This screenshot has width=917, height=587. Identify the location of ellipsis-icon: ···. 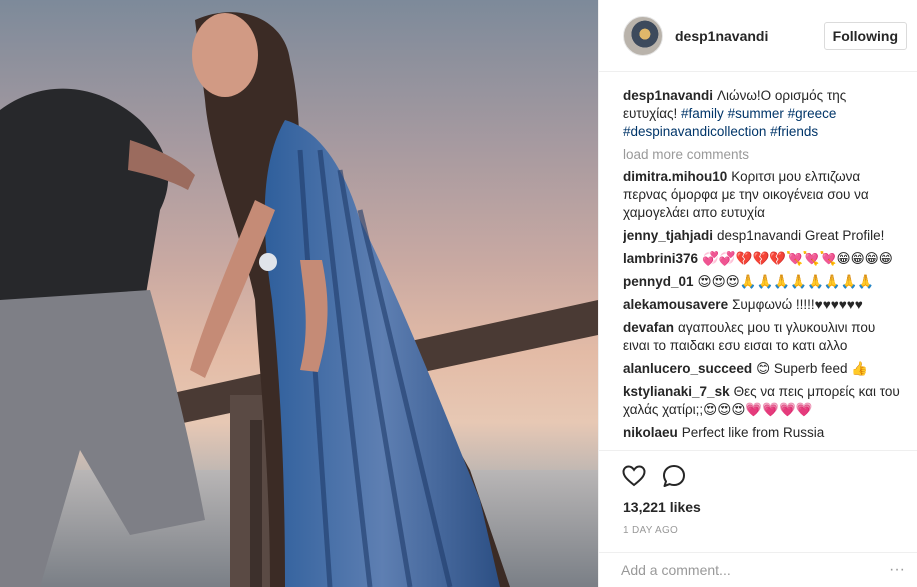
(895, 570).